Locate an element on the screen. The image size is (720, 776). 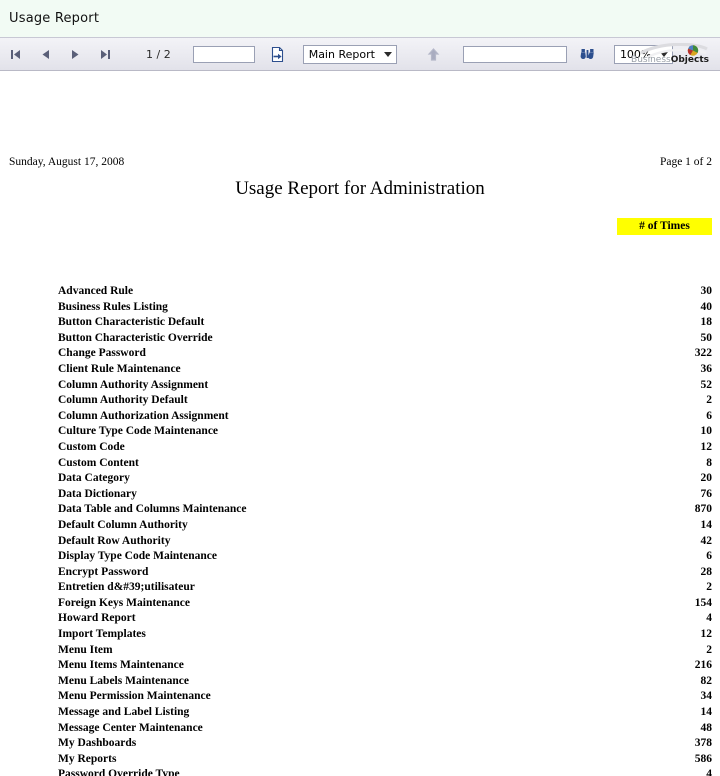
table-row: Button Characteristic Default 18 is located at coordinates (360, 323).